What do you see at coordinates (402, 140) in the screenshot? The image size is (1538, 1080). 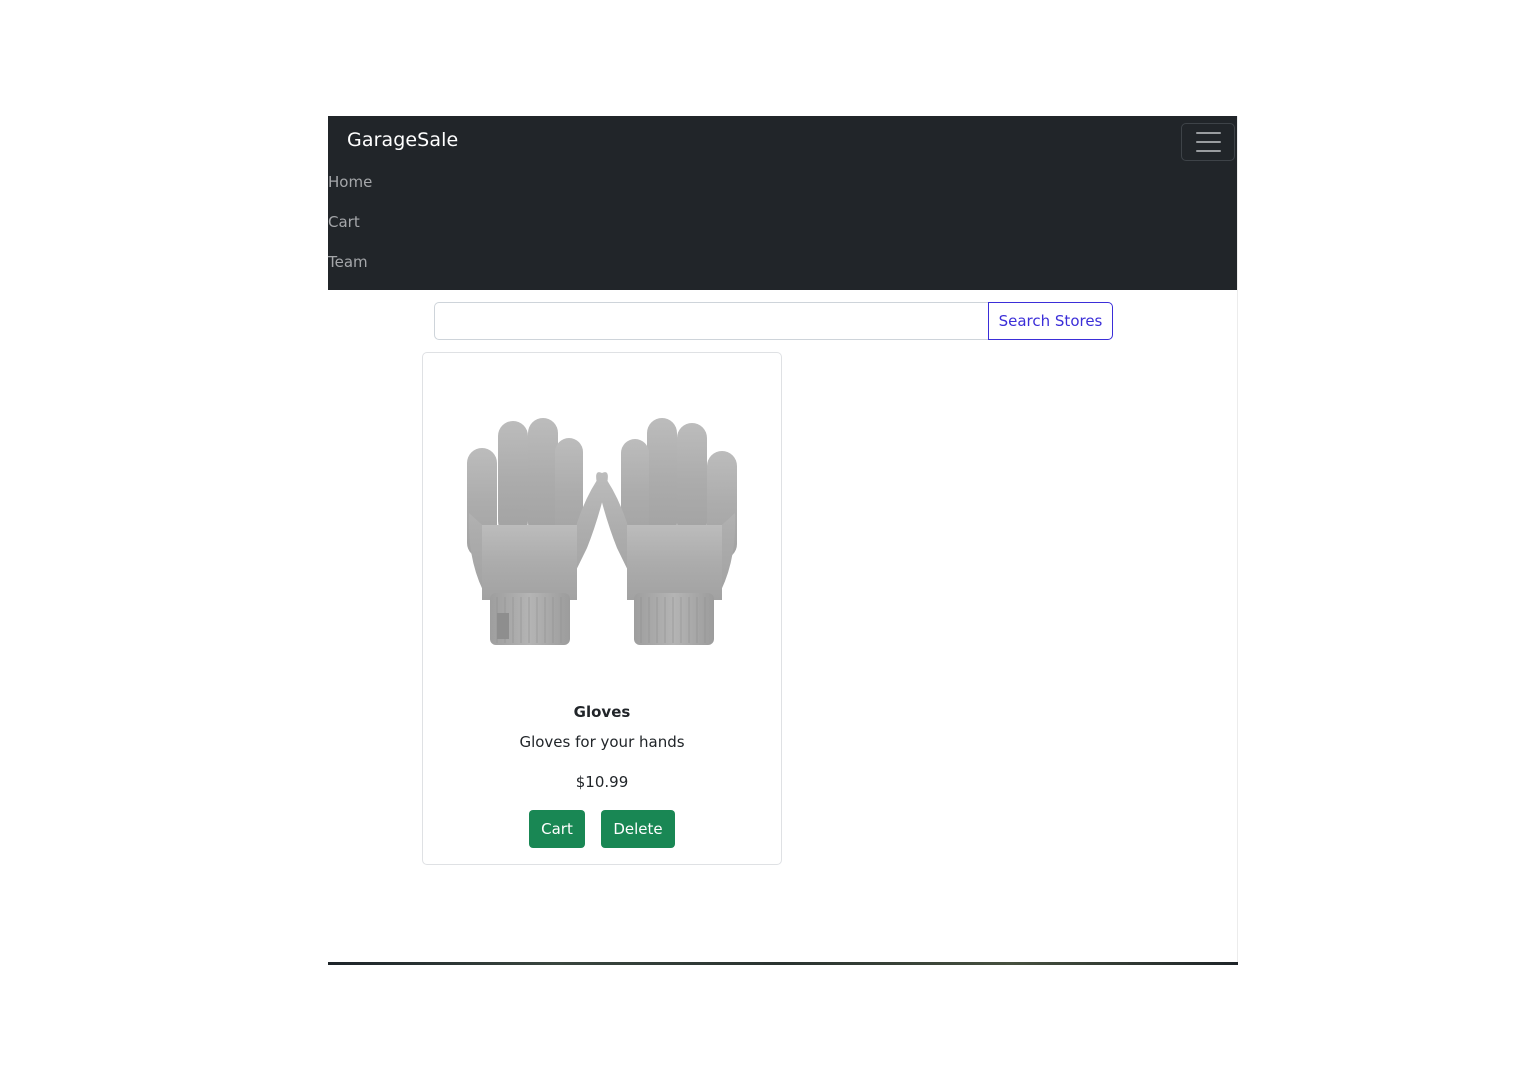 I see `brand-link: GarageSale` at bounding box center [402, 140].